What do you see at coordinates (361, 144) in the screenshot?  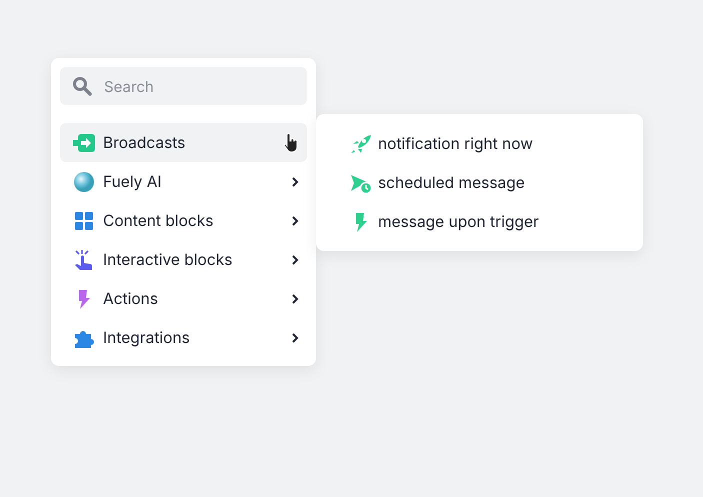 I see `rocket-icon` at bounding box center [361, 144].